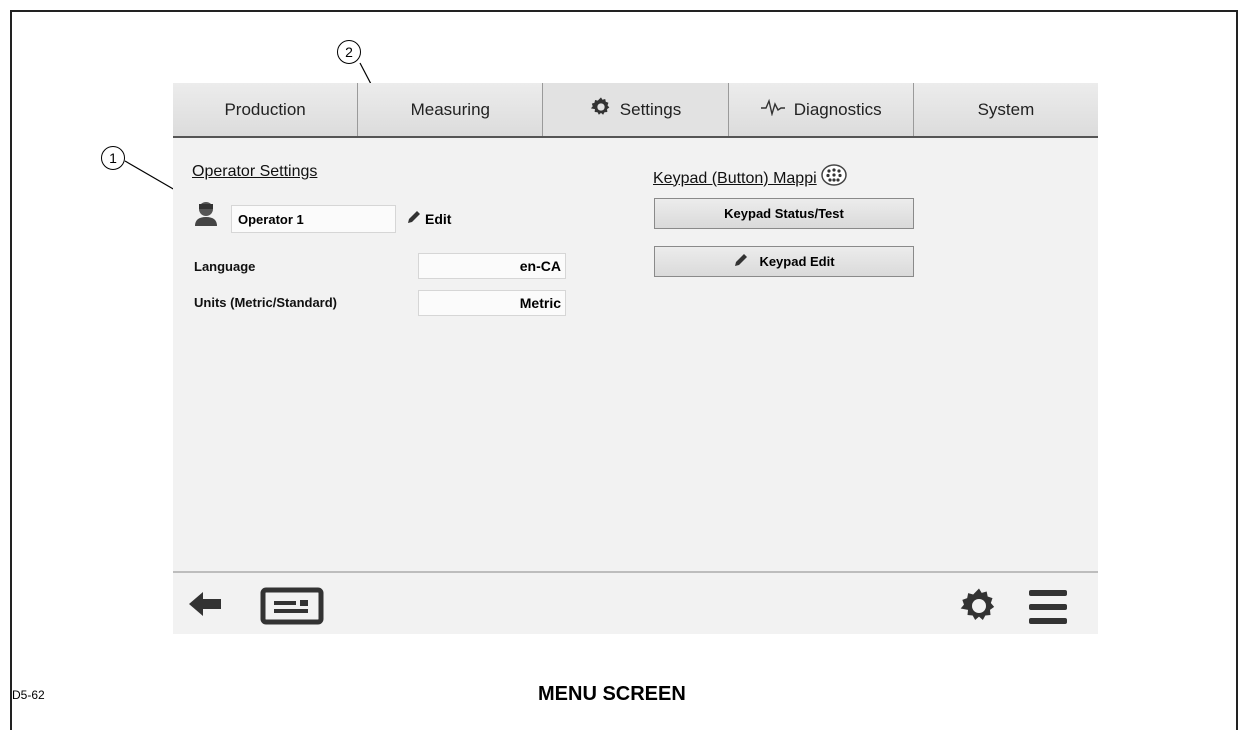 This screenshot has height=730, width=1248. I want to click on tab-measuring-label: Measuring, so click(450, 109).